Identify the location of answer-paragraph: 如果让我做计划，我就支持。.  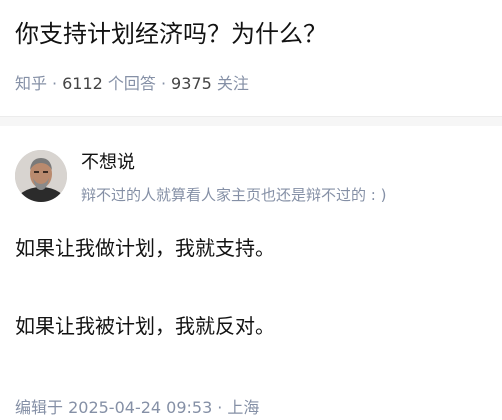
(145, 248).